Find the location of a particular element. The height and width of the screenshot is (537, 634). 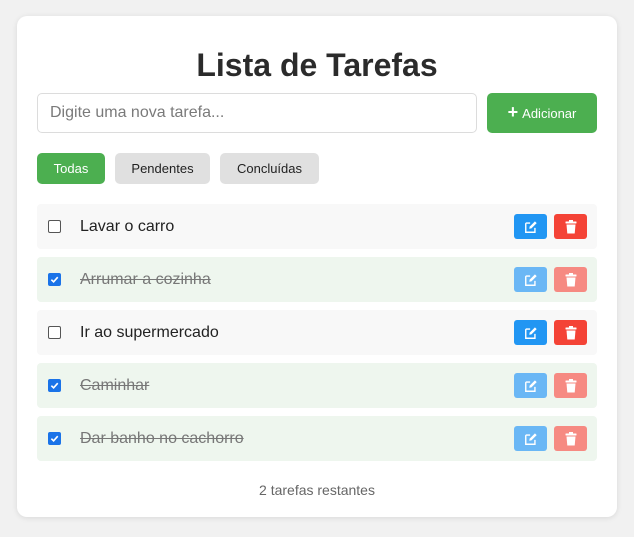

filter-pending-button: Pendentes is located at coordinates (162, 168).